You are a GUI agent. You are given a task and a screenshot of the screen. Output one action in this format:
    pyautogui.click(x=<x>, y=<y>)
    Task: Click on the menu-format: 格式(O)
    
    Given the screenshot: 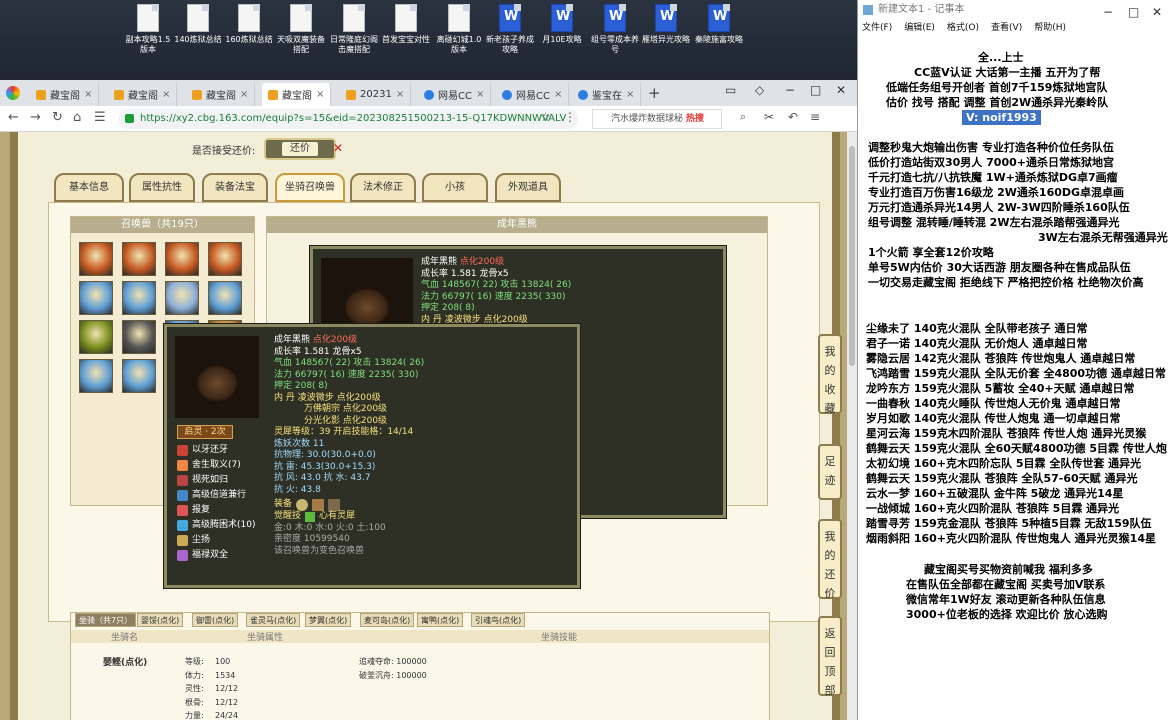 What is the action you would take?
    pyautogui.click(x=963, y=28)
    